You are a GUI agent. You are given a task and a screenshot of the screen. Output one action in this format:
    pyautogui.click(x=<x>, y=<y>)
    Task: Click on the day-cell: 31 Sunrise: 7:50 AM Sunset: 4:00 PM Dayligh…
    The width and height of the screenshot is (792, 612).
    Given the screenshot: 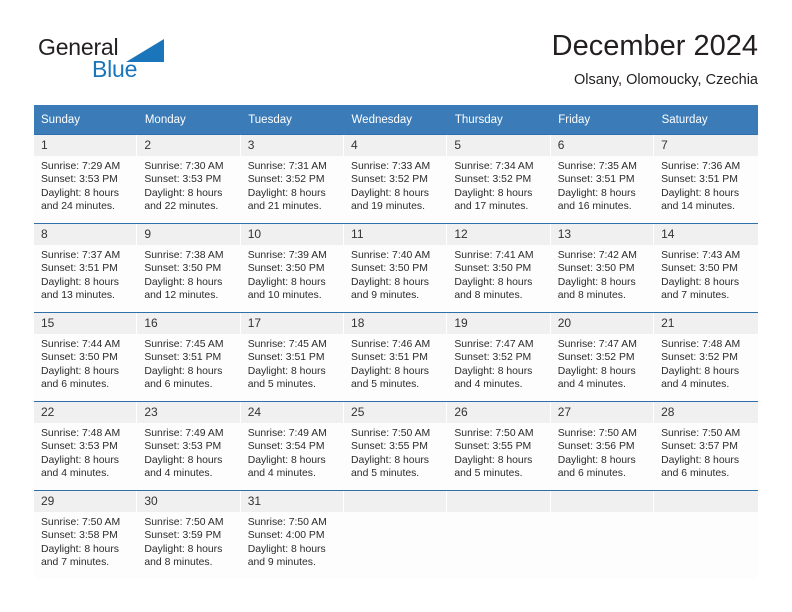 What is the action you would take?
    pyautogui.click(x=292, y=534)
    